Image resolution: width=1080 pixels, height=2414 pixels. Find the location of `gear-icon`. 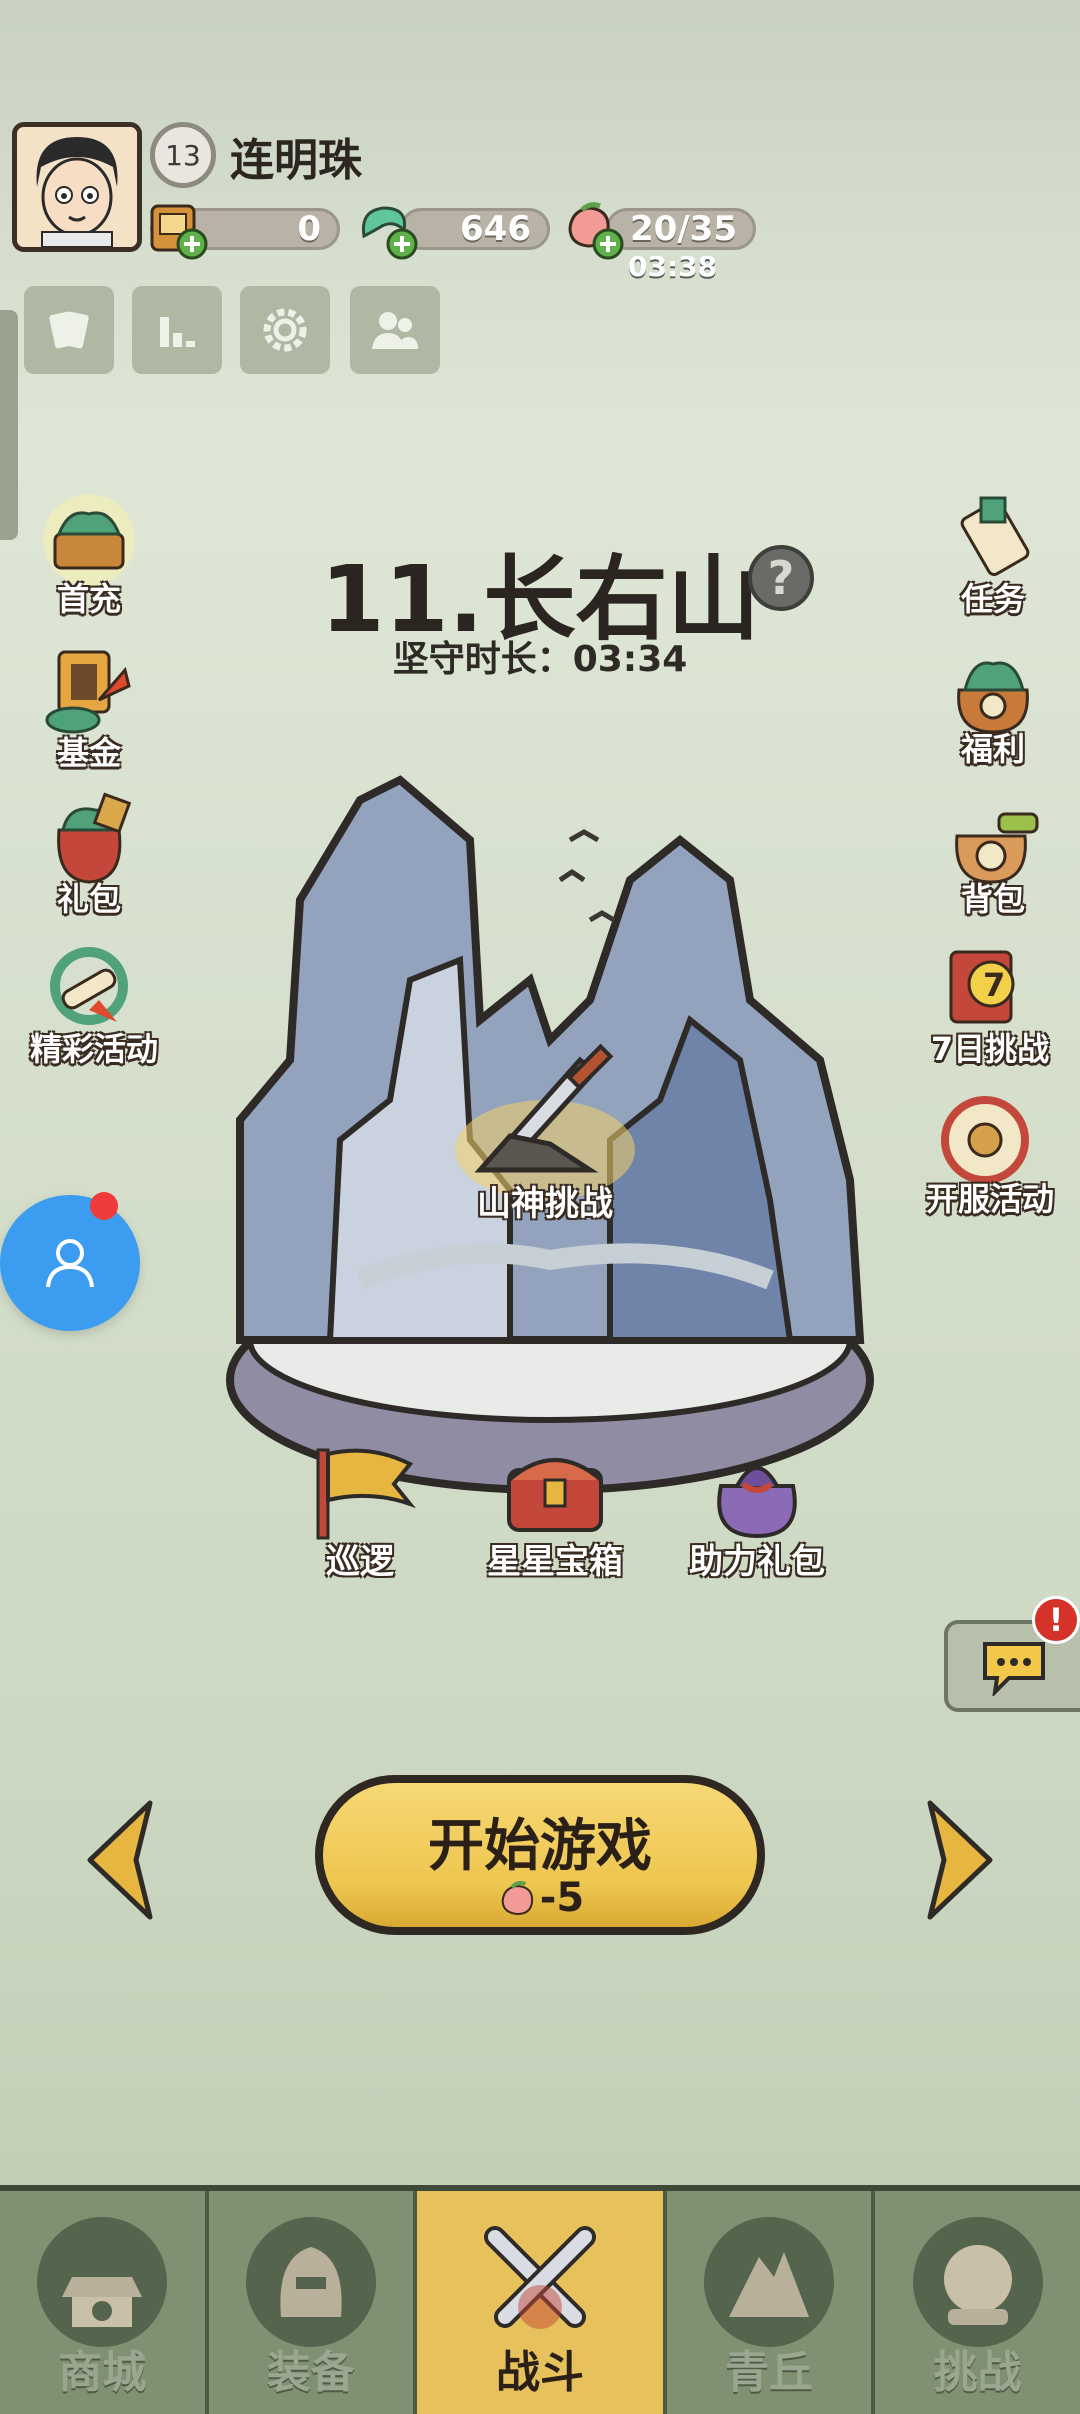

gear-icon is located at coordinates (285, 330).